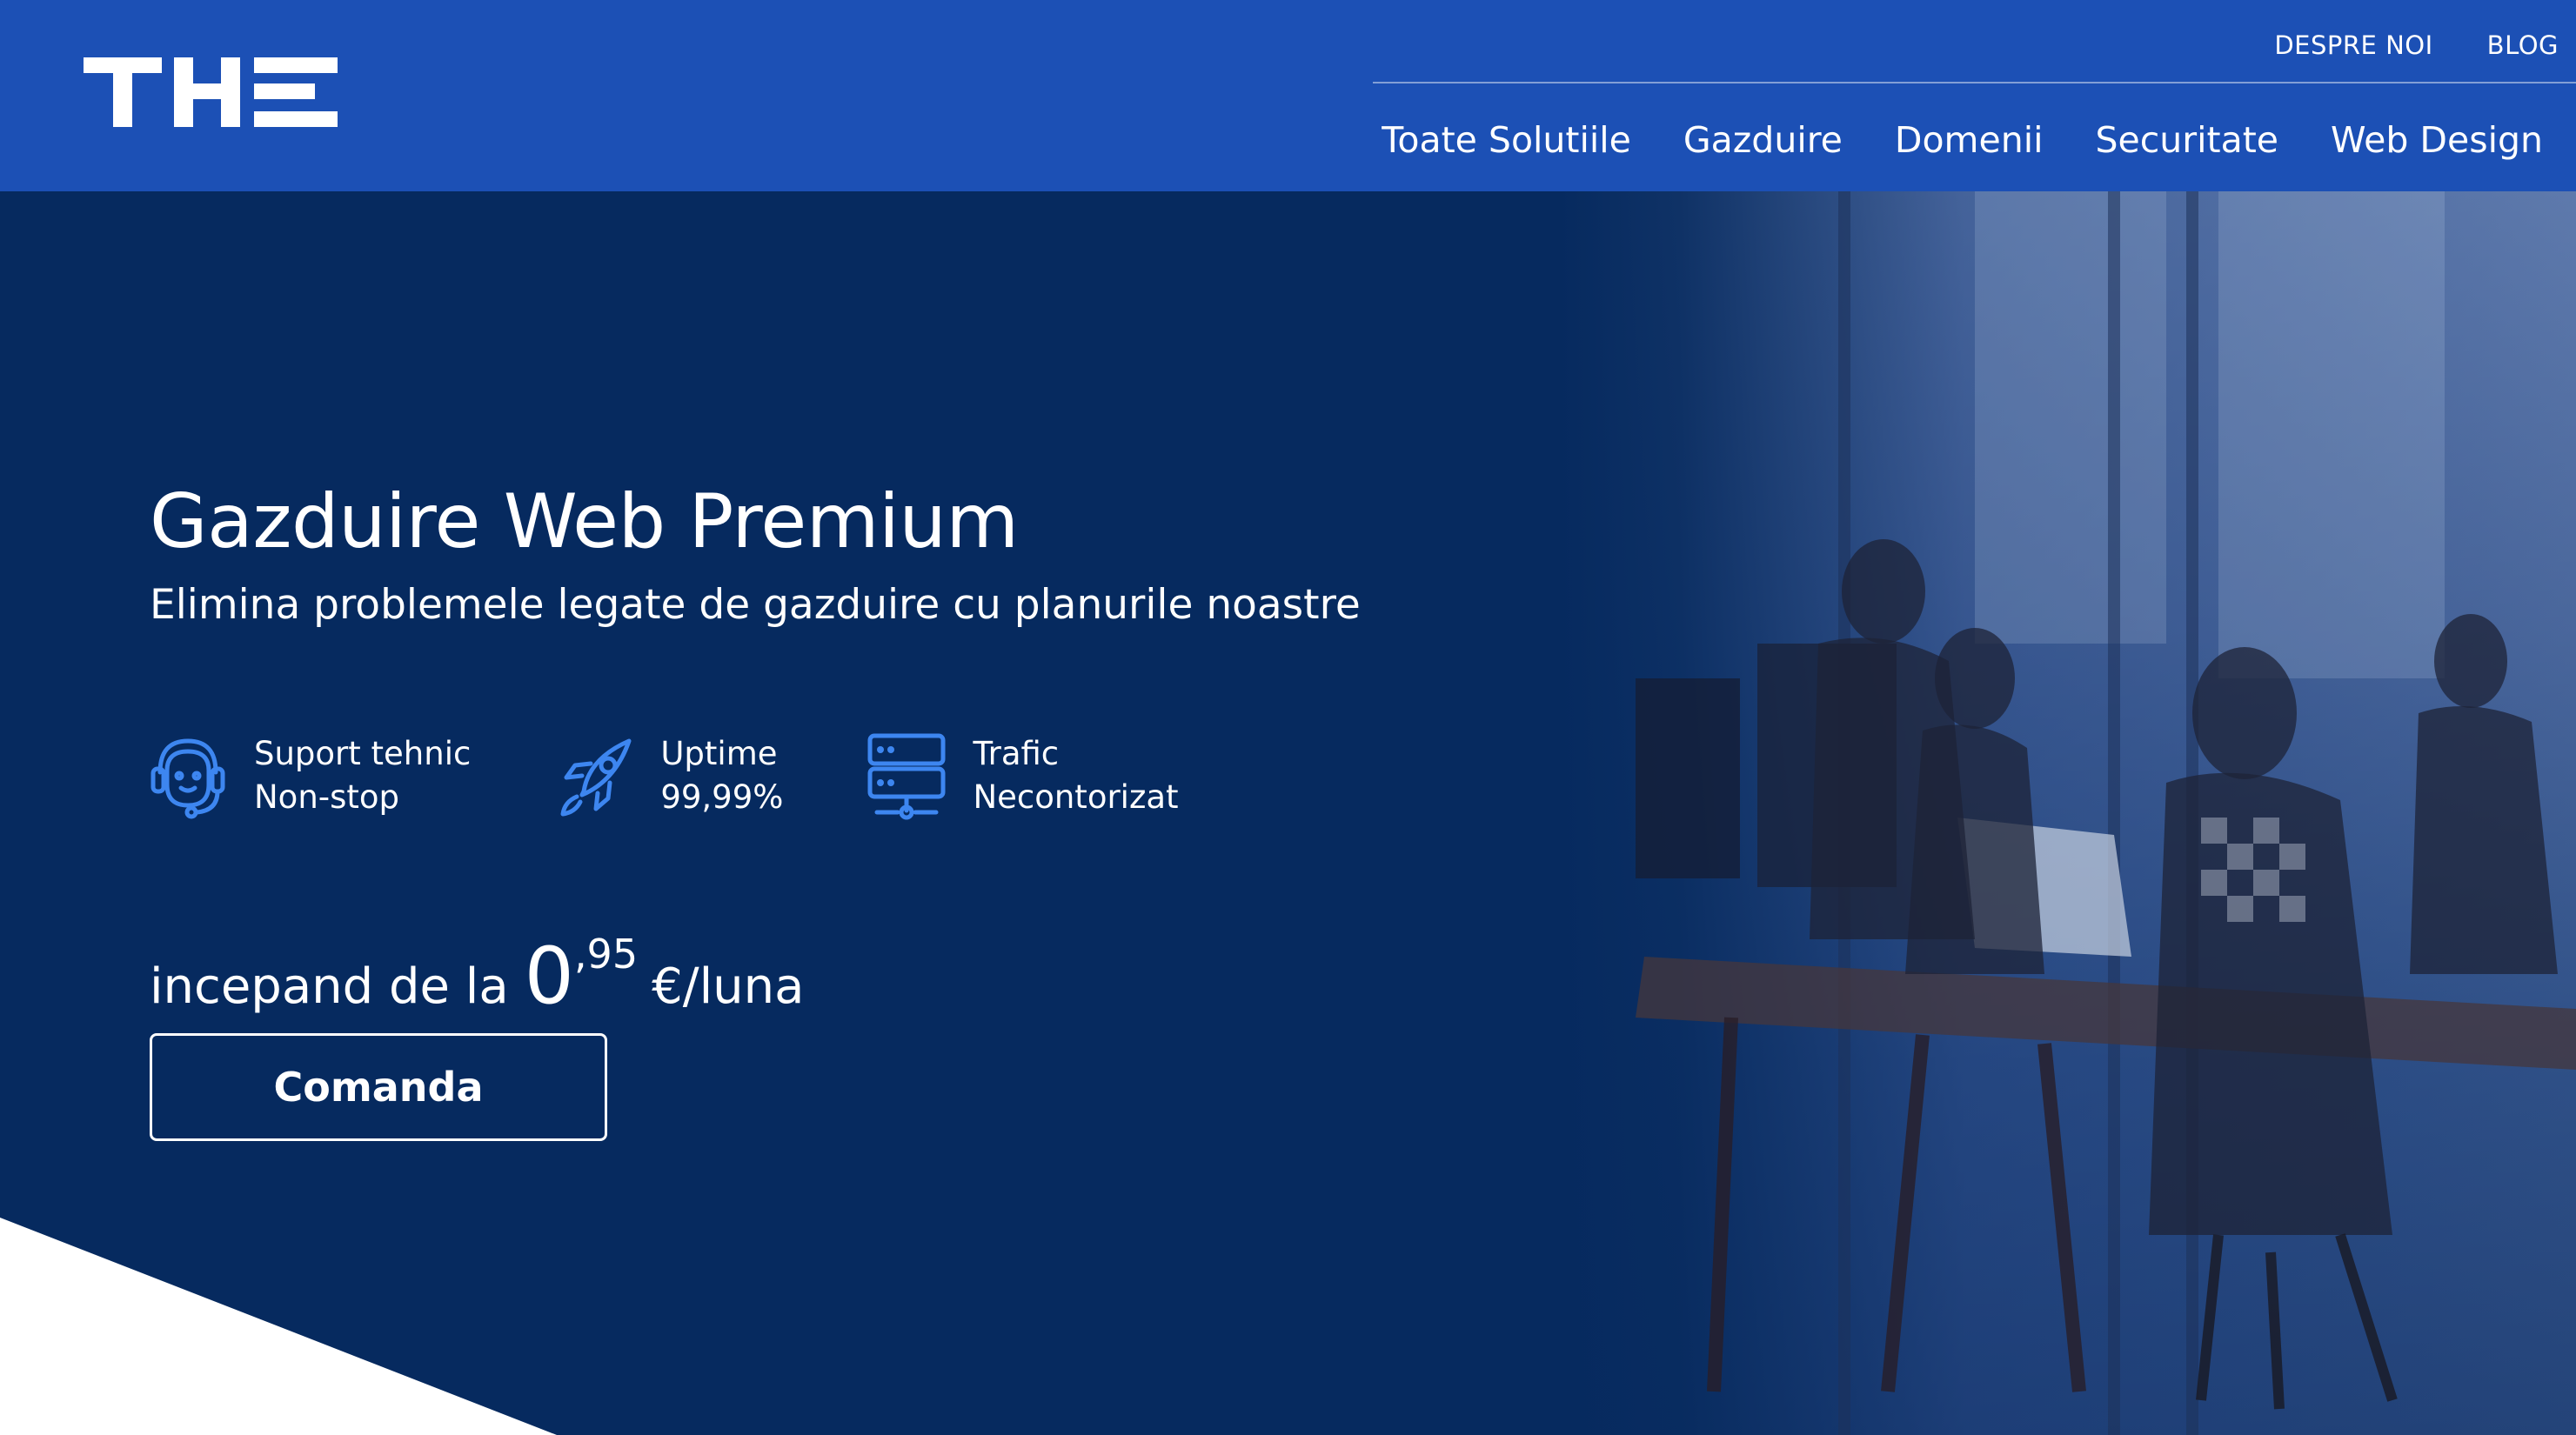  I want to click on nav-item-web-design: Web Design, so click(2437, 140).